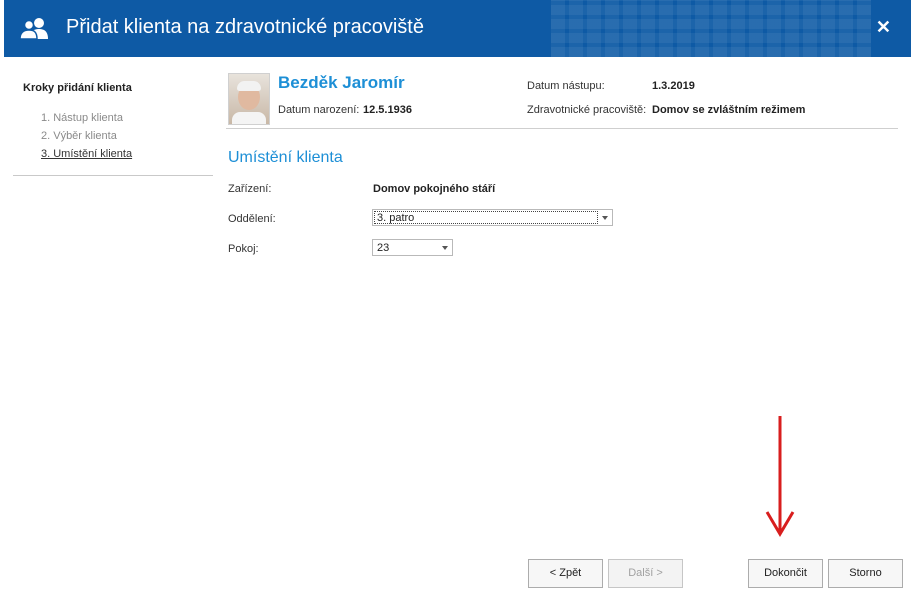 This screenshot has height=599, width=915. What do you see at coordinates (79, 136) in the screenshot?
I see `step-select-client: 2. Výběr klienta` at bounding box center [79, 136].